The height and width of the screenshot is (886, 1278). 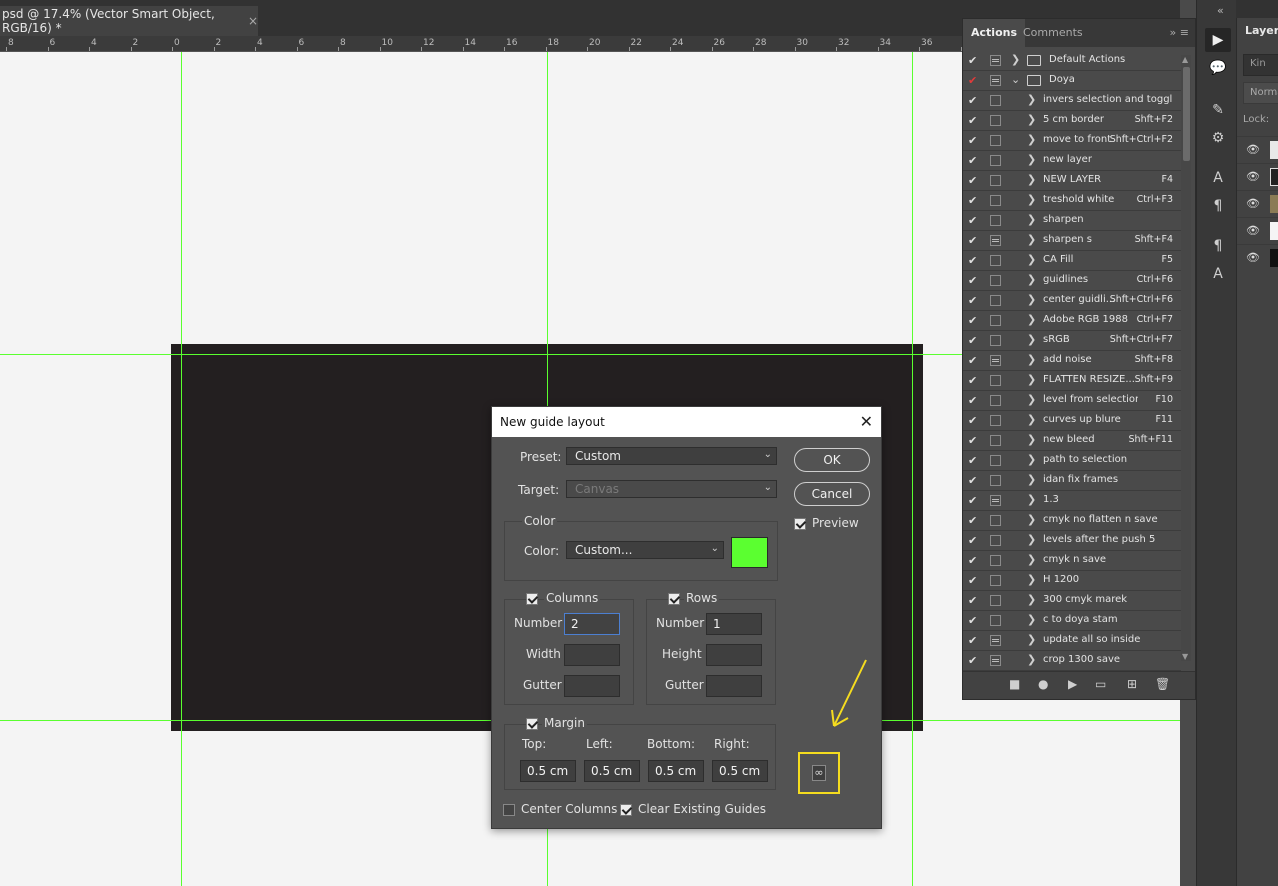 I want to click on scroll-down-icon: ▼, so click(x=1185, y=656).